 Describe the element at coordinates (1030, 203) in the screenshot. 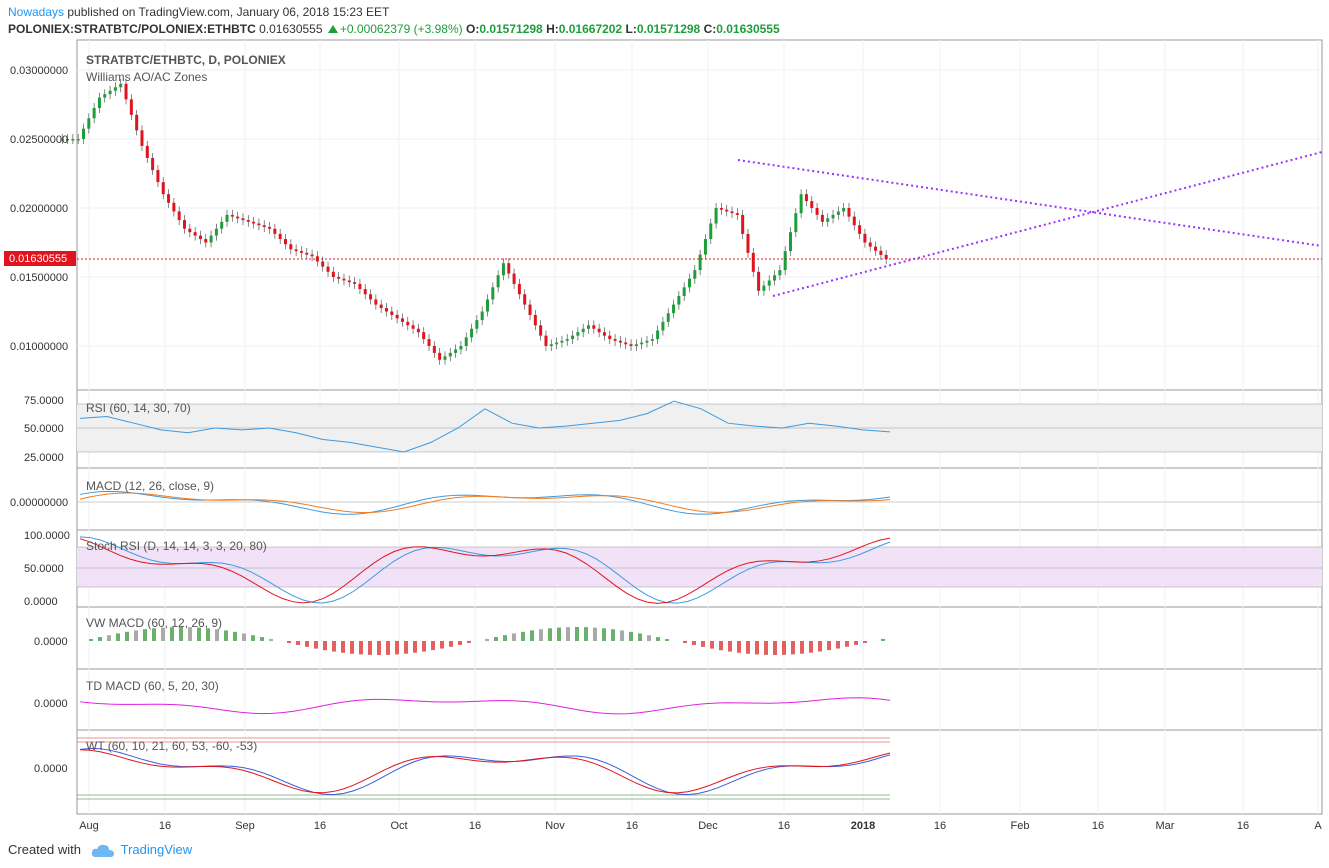

I see `resistance-trendline` at that location.